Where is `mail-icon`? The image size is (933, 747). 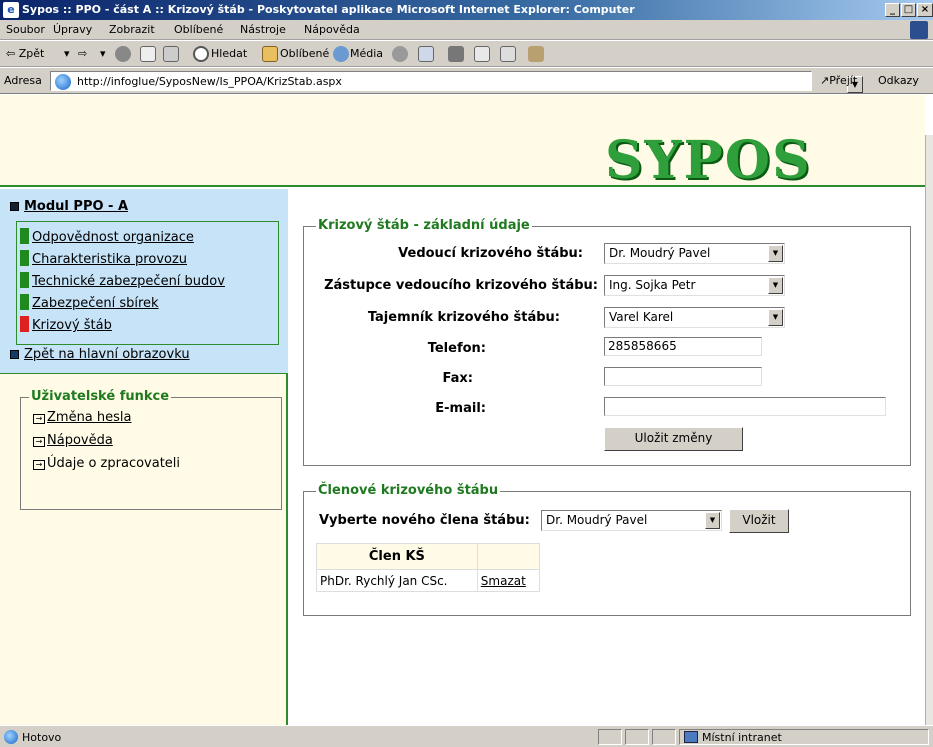
mail-icon is located at coordinates (426, 54).